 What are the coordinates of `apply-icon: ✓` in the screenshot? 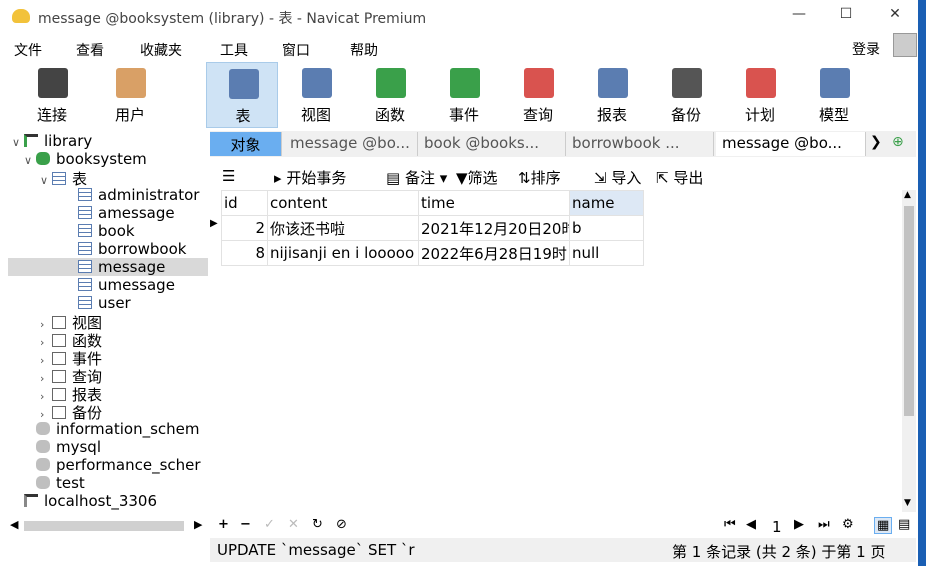 It's located at (269, 524).